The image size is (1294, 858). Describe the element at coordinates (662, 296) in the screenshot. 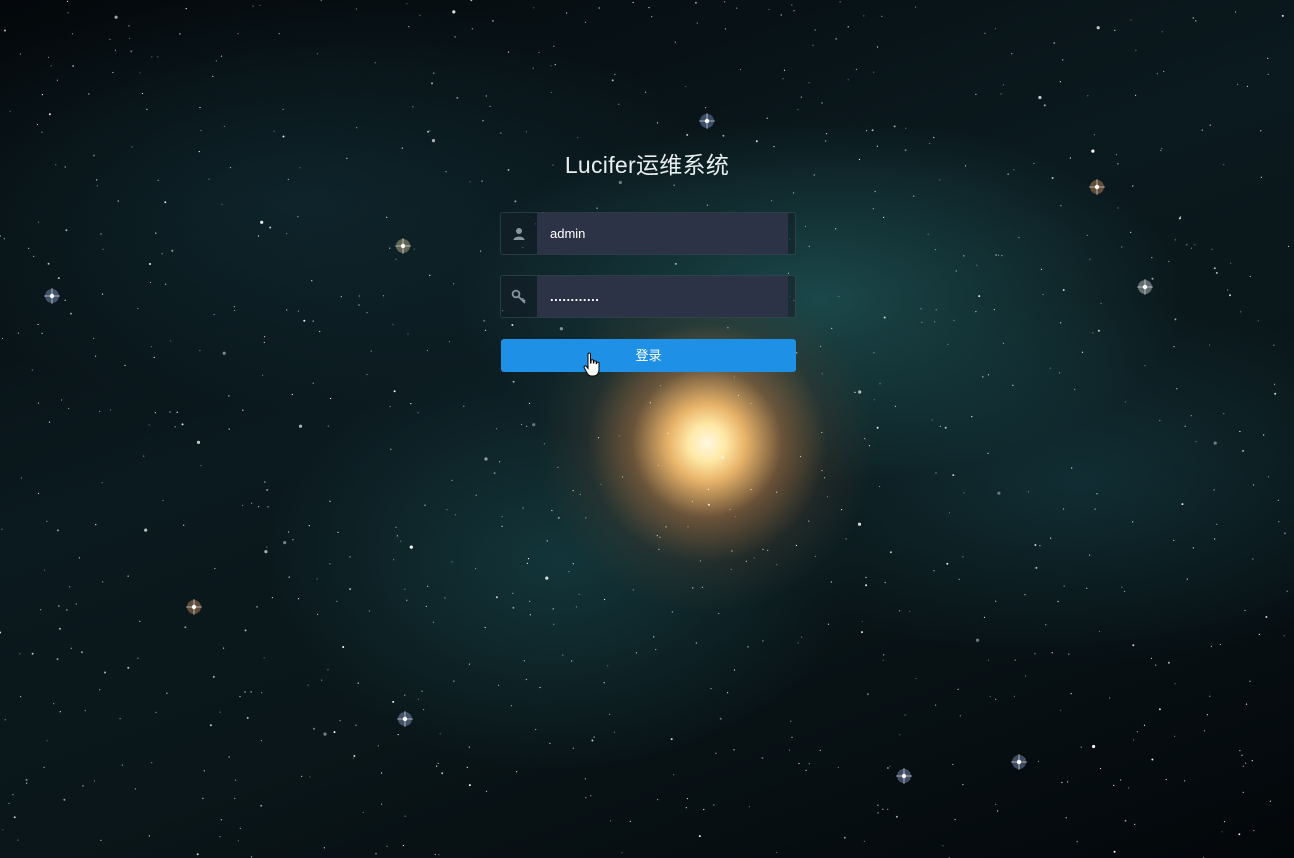

I see `password-input` at that location.